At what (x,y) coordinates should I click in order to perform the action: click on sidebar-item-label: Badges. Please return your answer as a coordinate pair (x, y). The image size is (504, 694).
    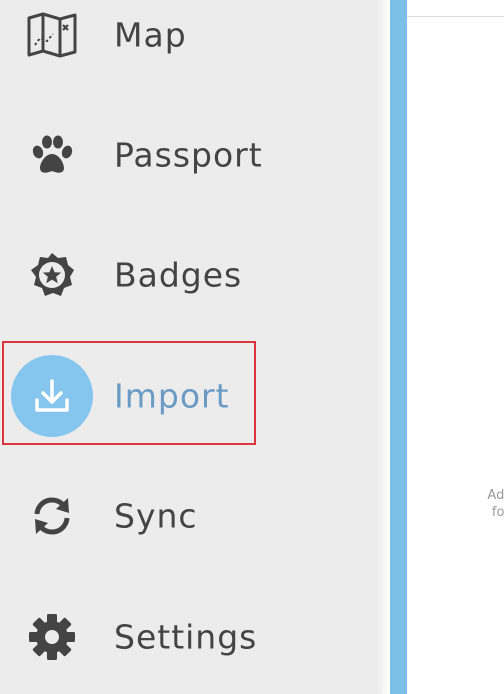
    Looking at the image, I should click on (178, 275).